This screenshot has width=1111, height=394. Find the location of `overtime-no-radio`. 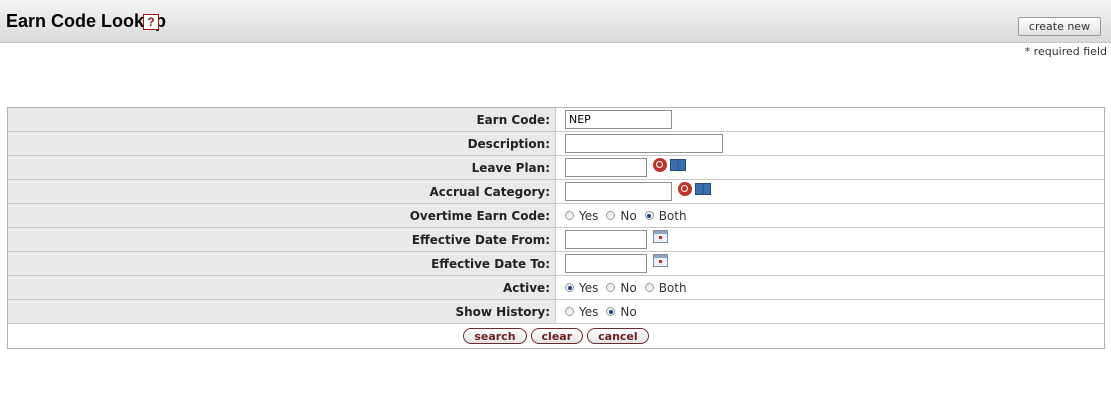

overtime-no-radio is located at coordinates (611, 215).